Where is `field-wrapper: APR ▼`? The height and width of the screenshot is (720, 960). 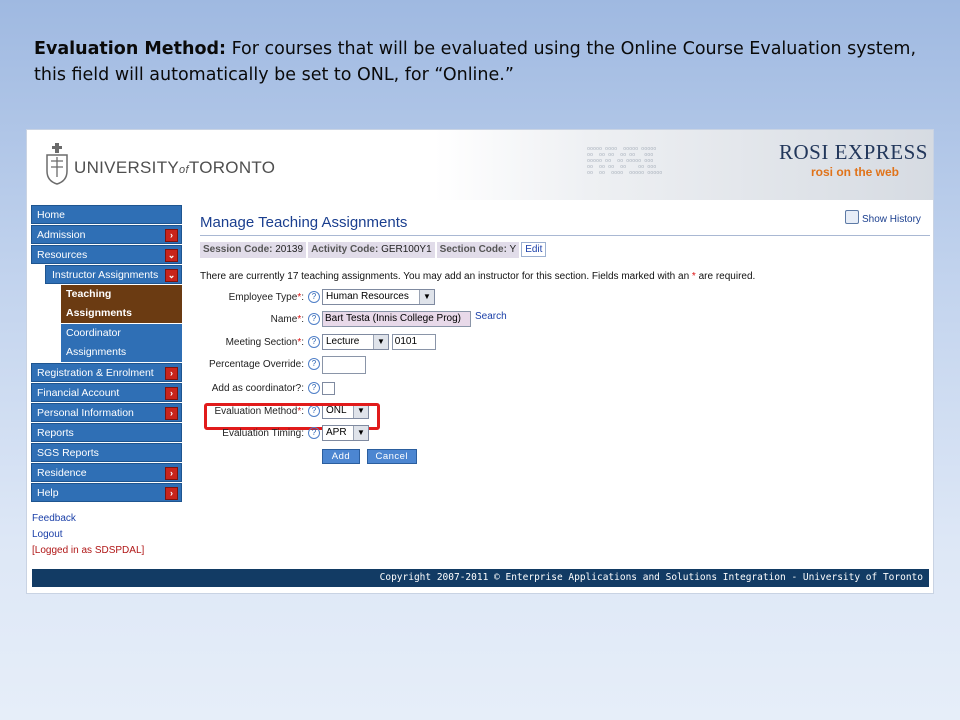
field-wrapper: APR ▼ is located at coordinates (345, 433).